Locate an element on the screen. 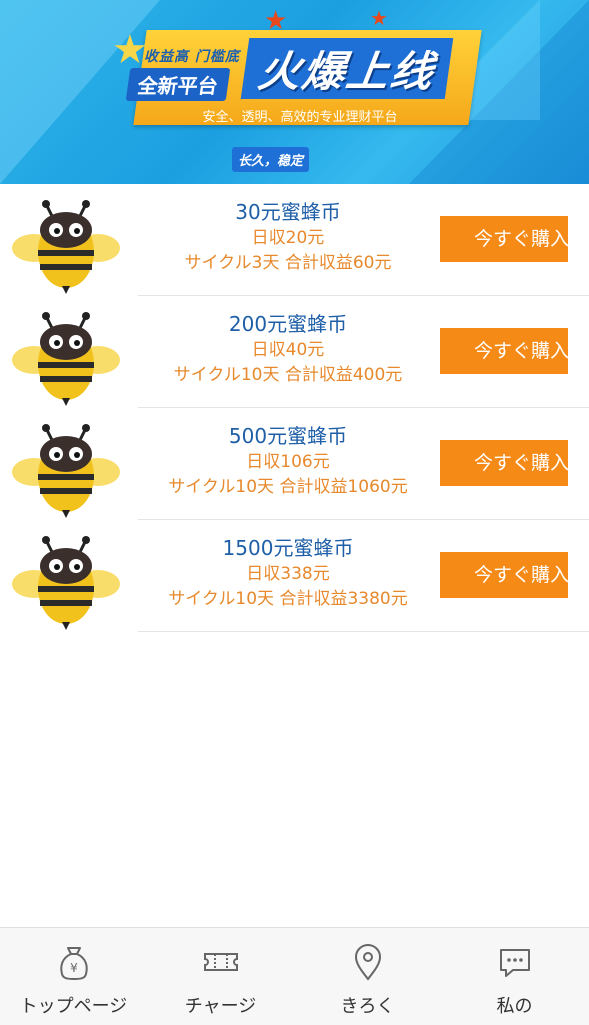  product-daily-income: 日収20元 is located at coordinates (288, 238).